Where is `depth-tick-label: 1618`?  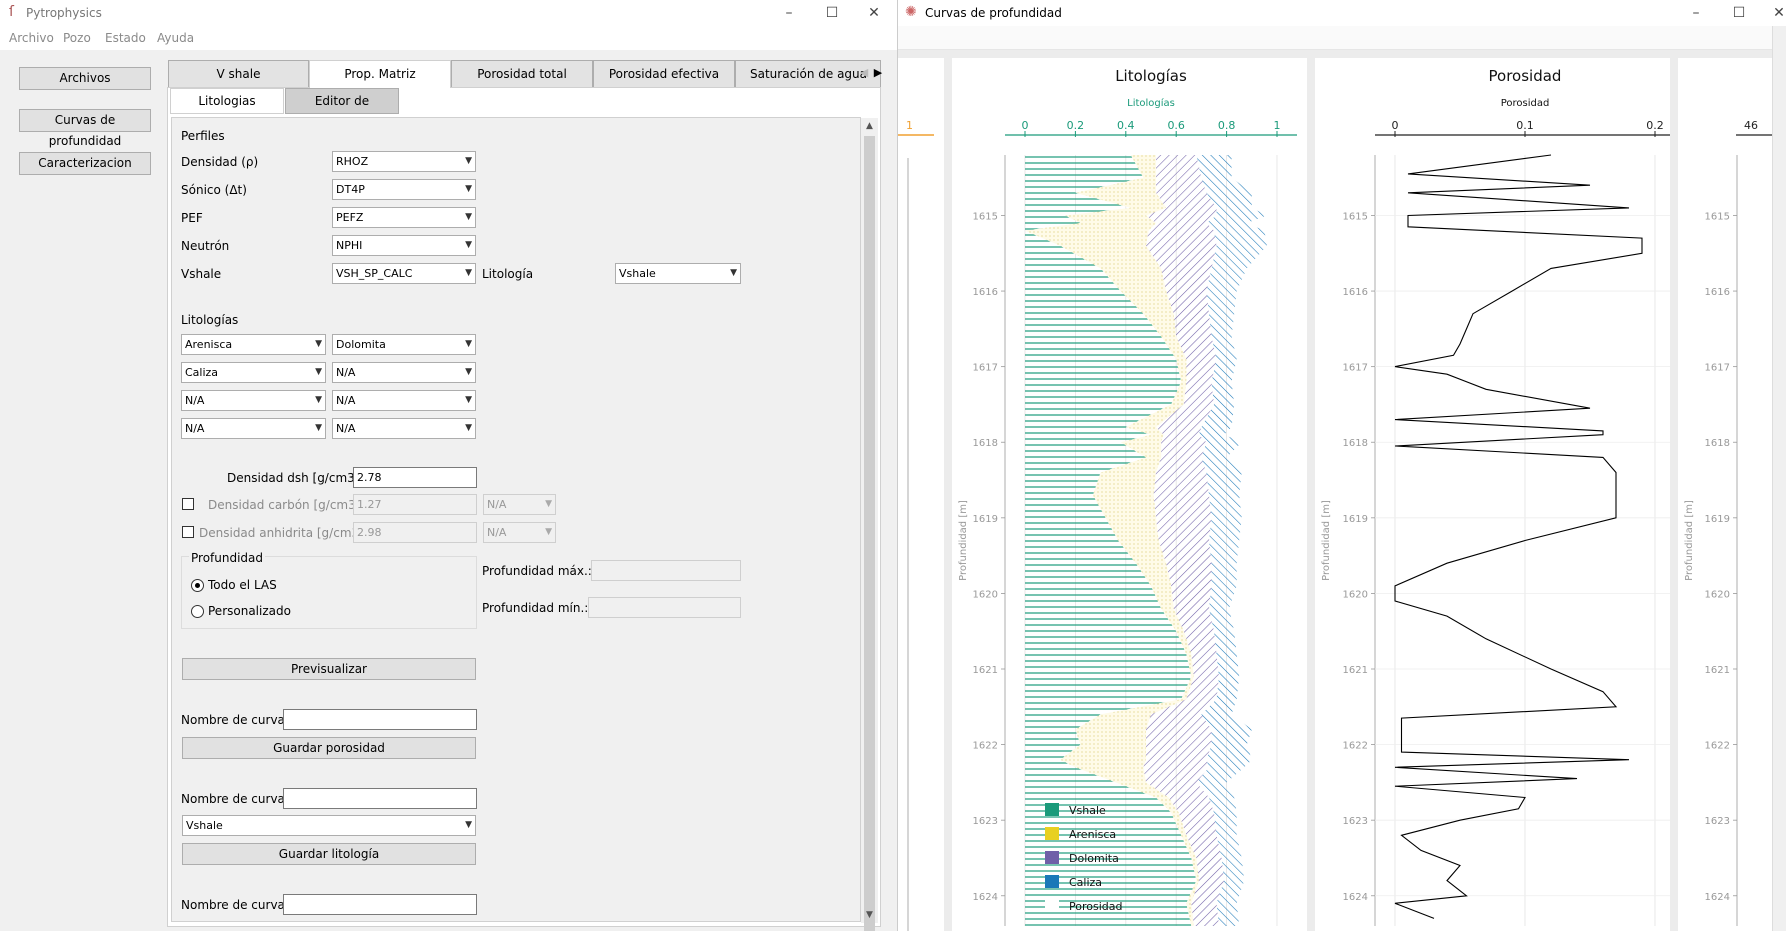 depth-tick-label: 1618 is located at coordinates (1355, 443).